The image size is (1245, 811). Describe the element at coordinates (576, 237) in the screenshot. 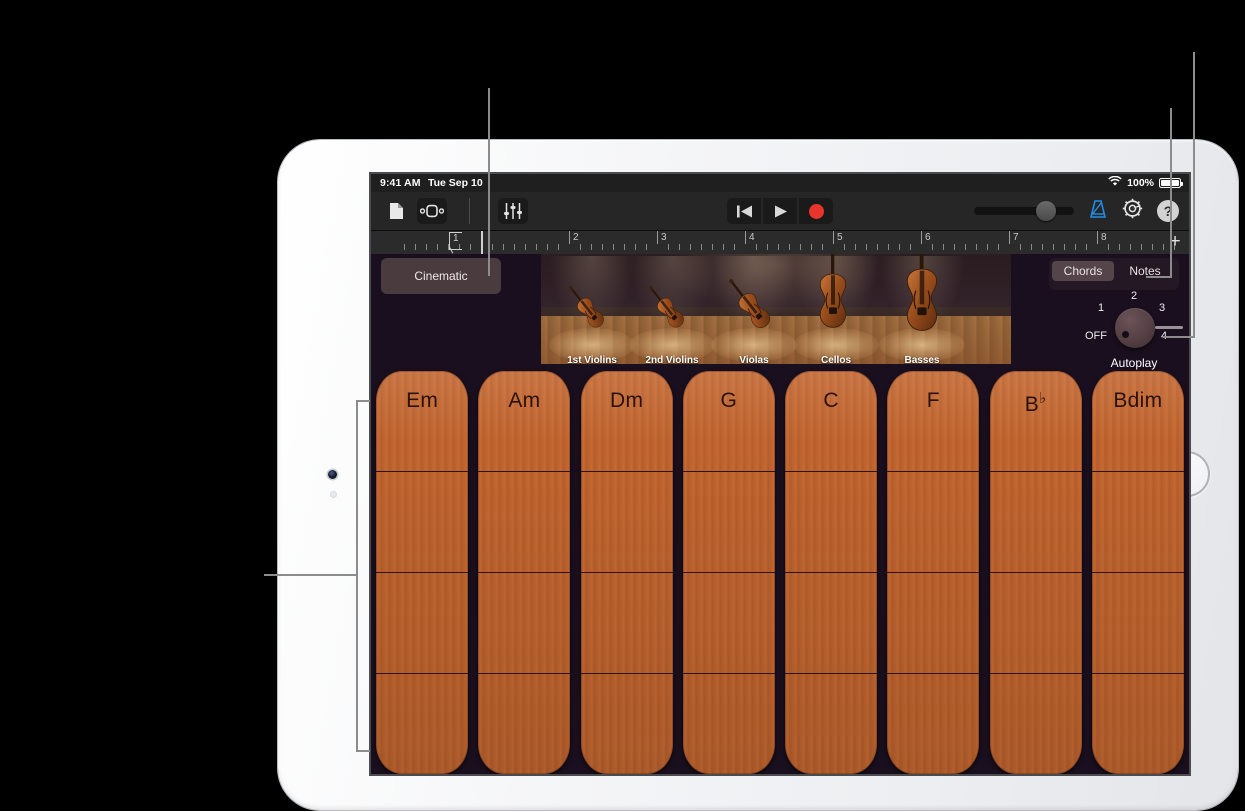

I see `ruler-bar-number: 2` at that location.